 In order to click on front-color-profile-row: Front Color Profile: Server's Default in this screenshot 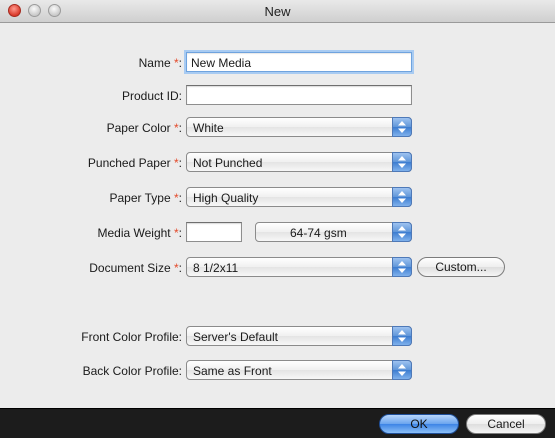, I will do `click(277, 337)`.